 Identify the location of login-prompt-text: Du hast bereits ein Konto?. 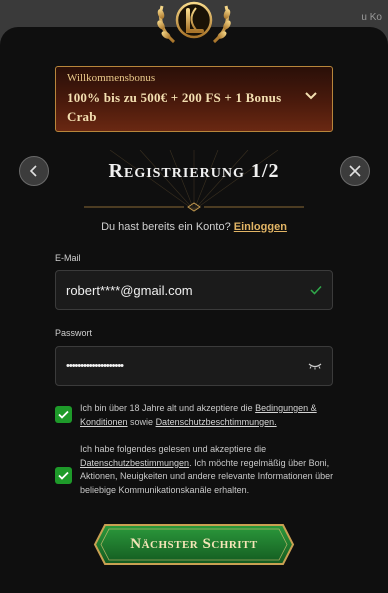
(166, 227).